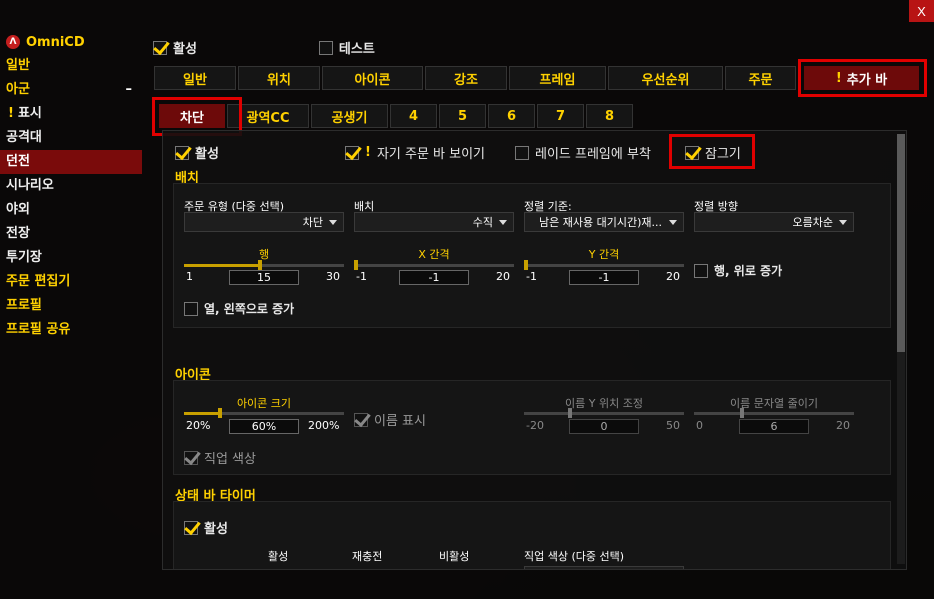 The height and width of the screenshot is (599, 934). I want to click on sort-direction-dropdown: 오름차순, so click(774, 222).